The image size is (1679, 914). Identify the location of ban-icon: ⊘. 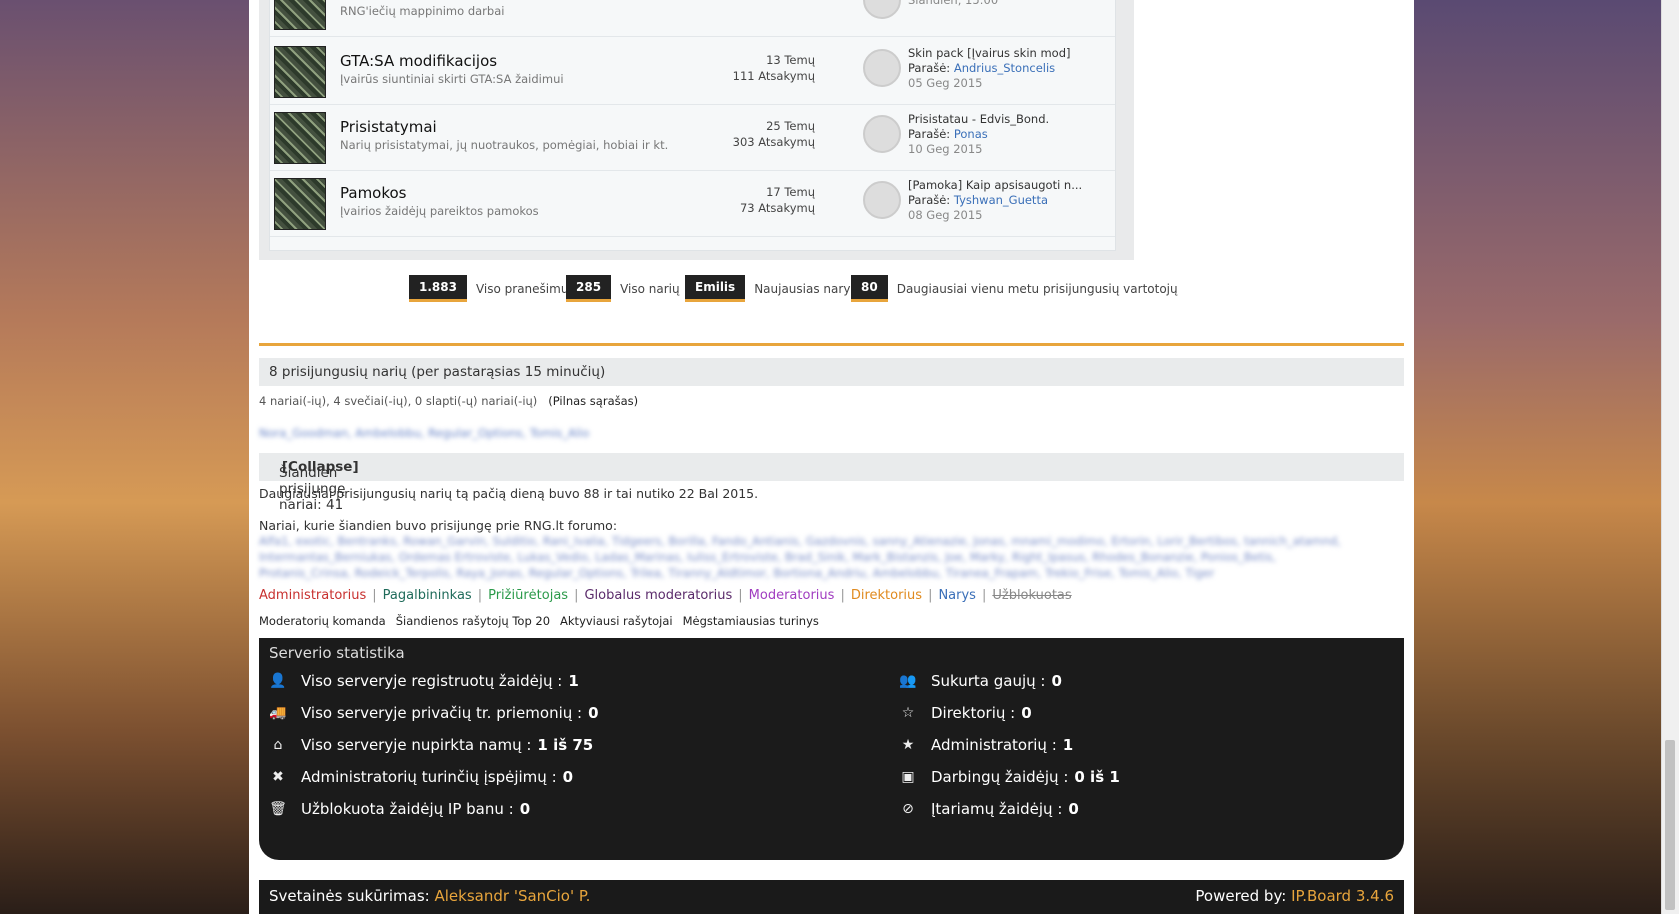
(908, 809).